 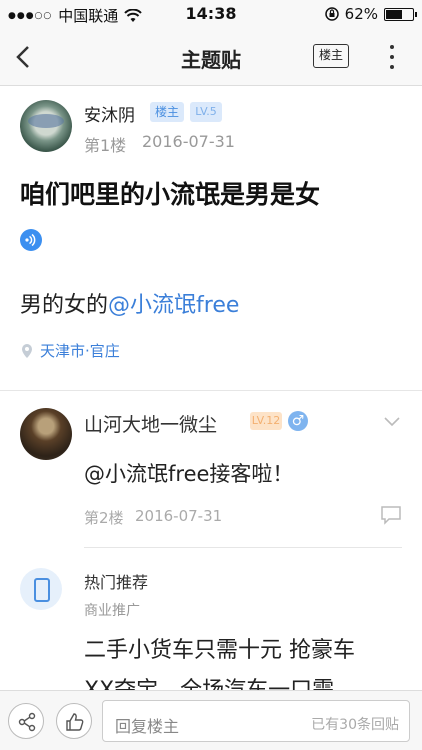 I want to click on like-button, so click(x=74, y=721).